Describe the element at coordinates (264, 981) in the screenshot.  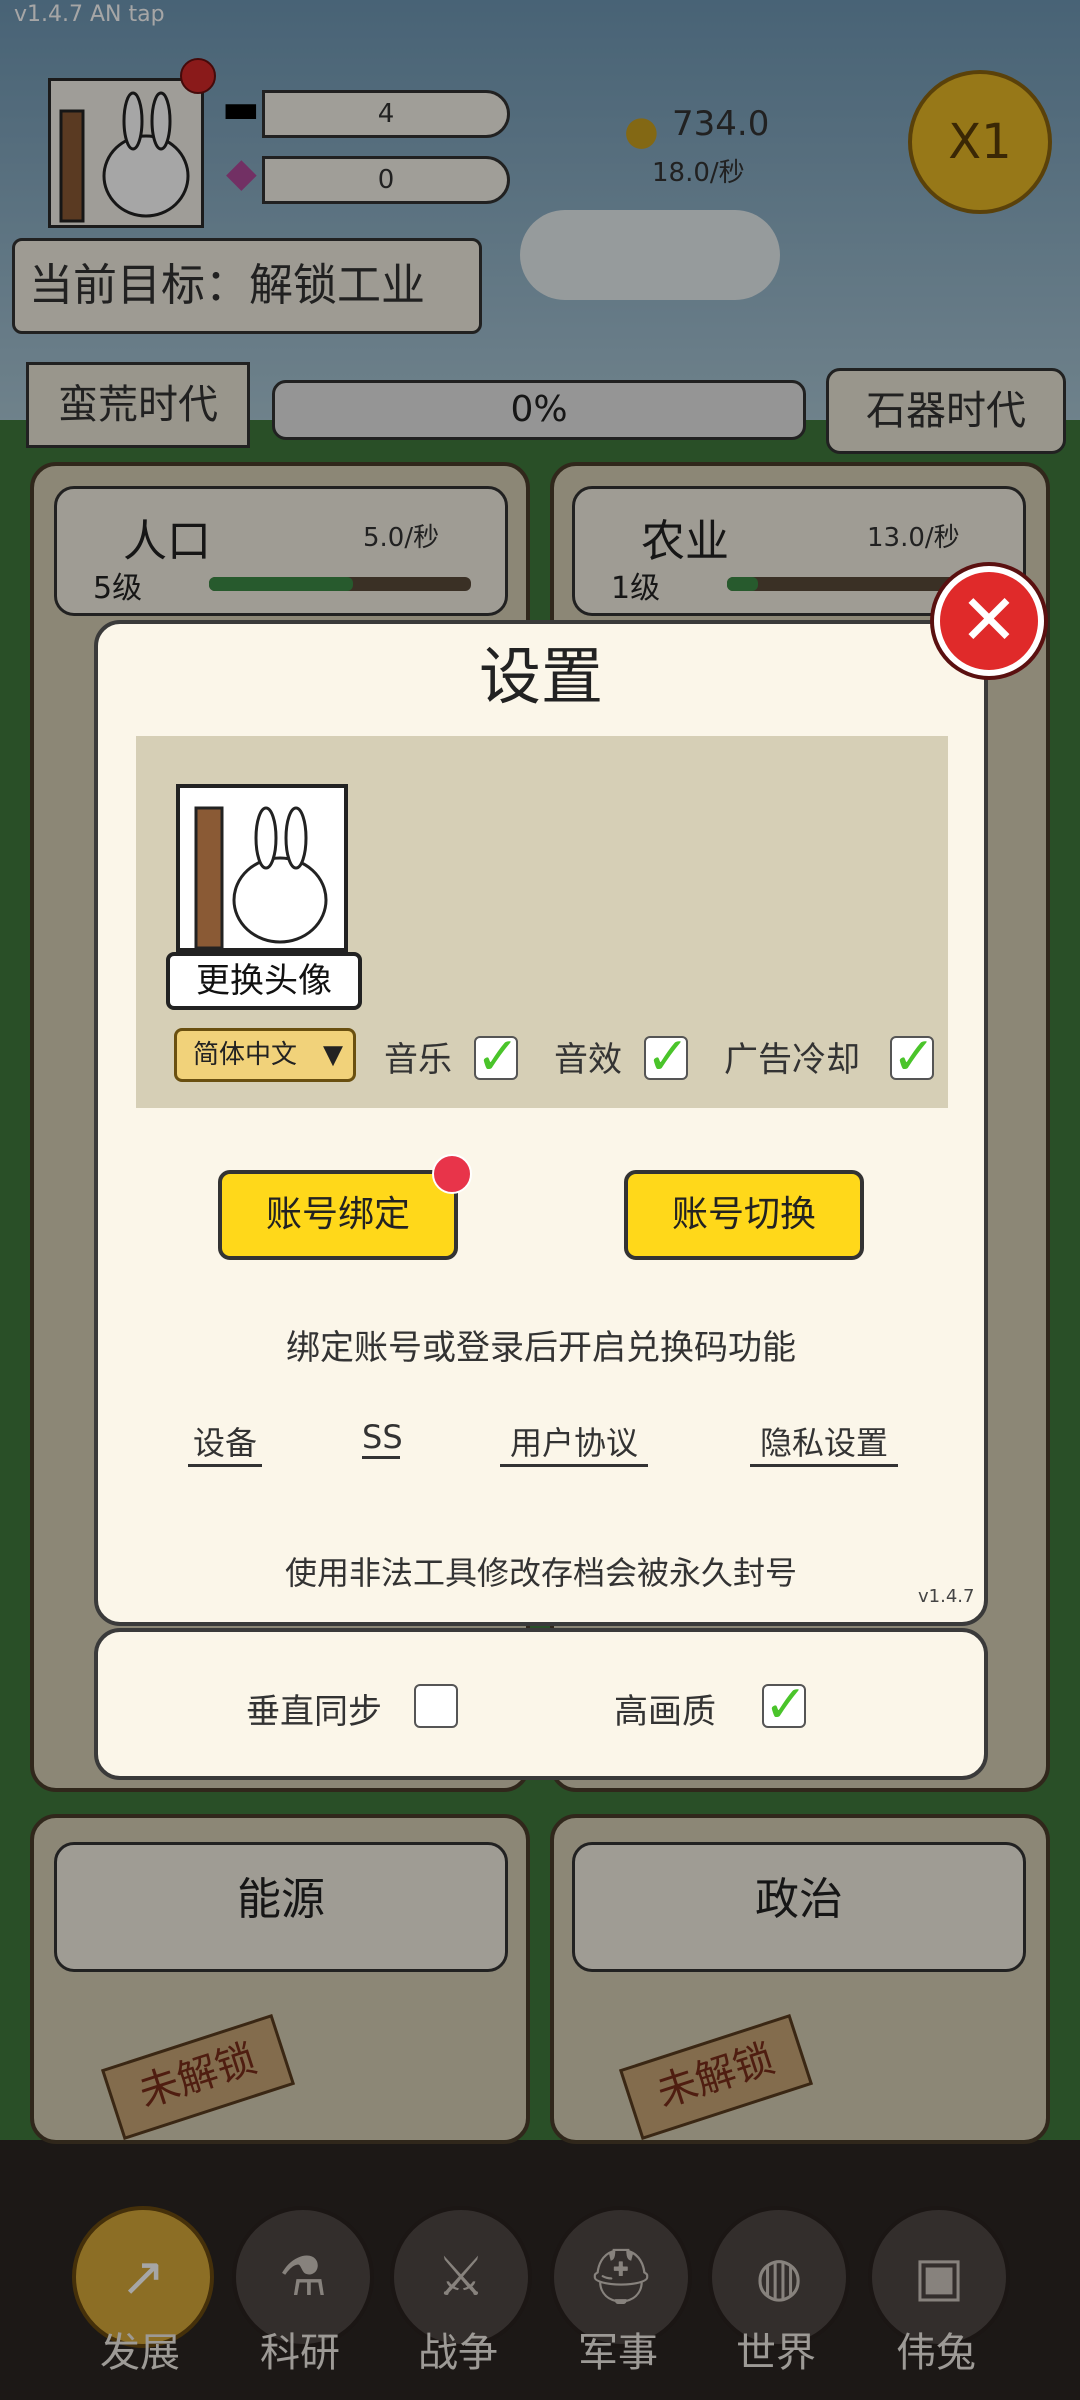
I see `change-avatar-button: 更换头像` at that location.